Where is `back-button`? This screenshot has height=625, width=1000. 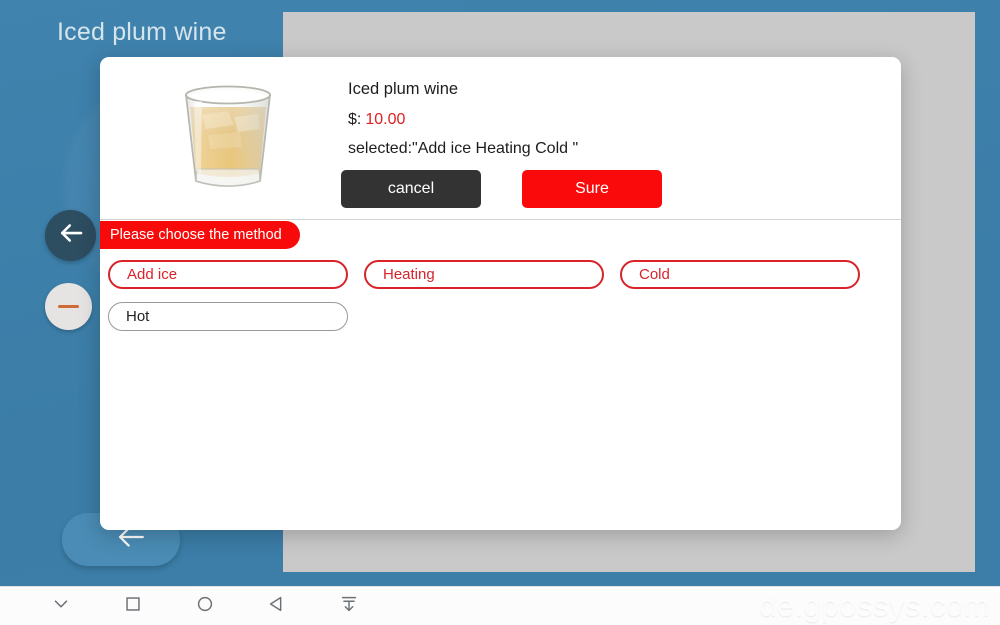 back-button is located at coordinates (70, 235).